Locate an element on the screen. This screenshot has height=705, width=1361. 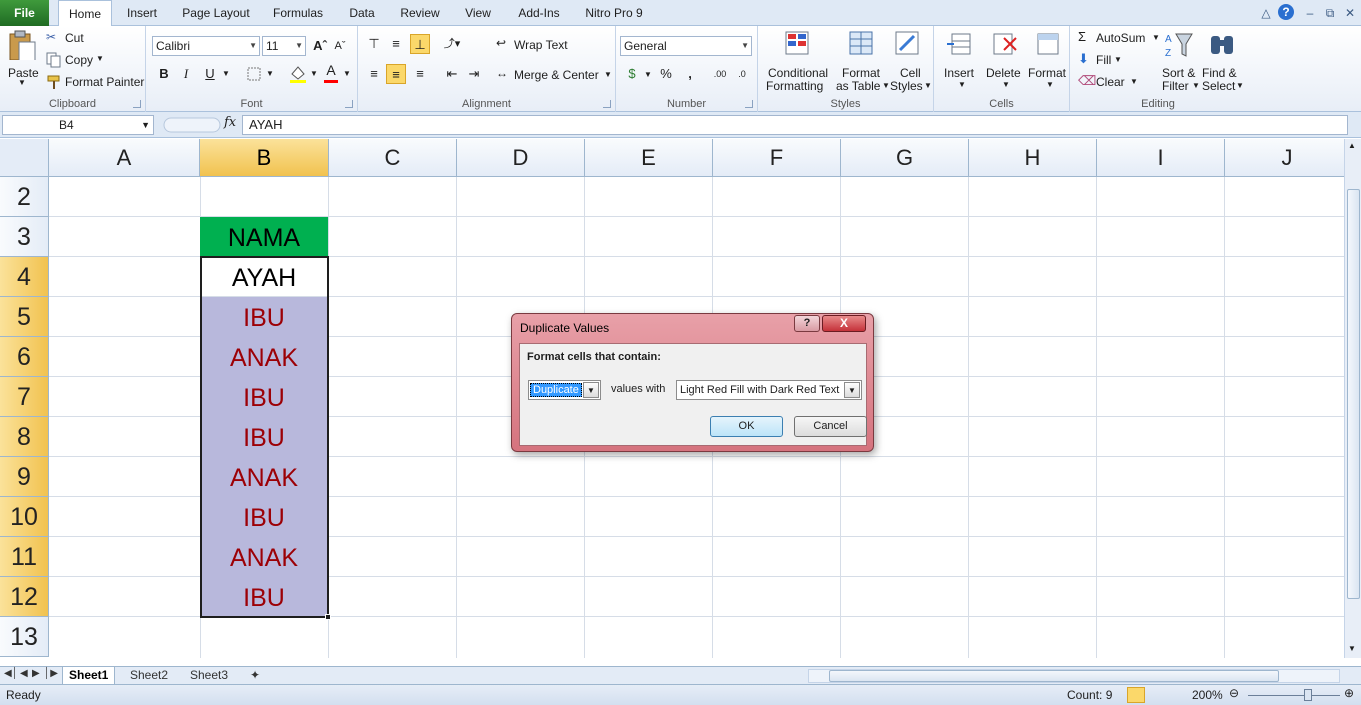
sheet-tab-sheet2: Sheet2 is located at coordinates (149, 676).